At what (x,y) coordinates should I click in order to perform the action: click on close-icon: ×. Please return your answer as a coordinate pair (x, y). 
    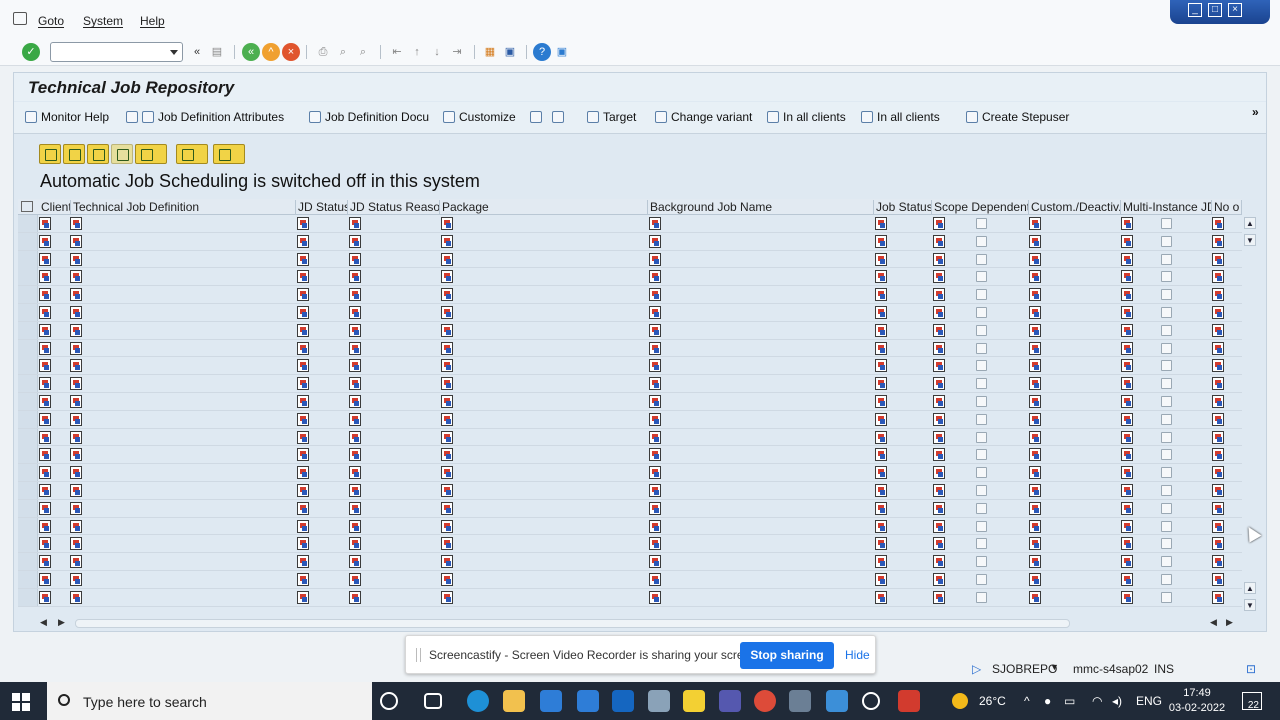
    Looking at the image, I should click on (1235, 10).